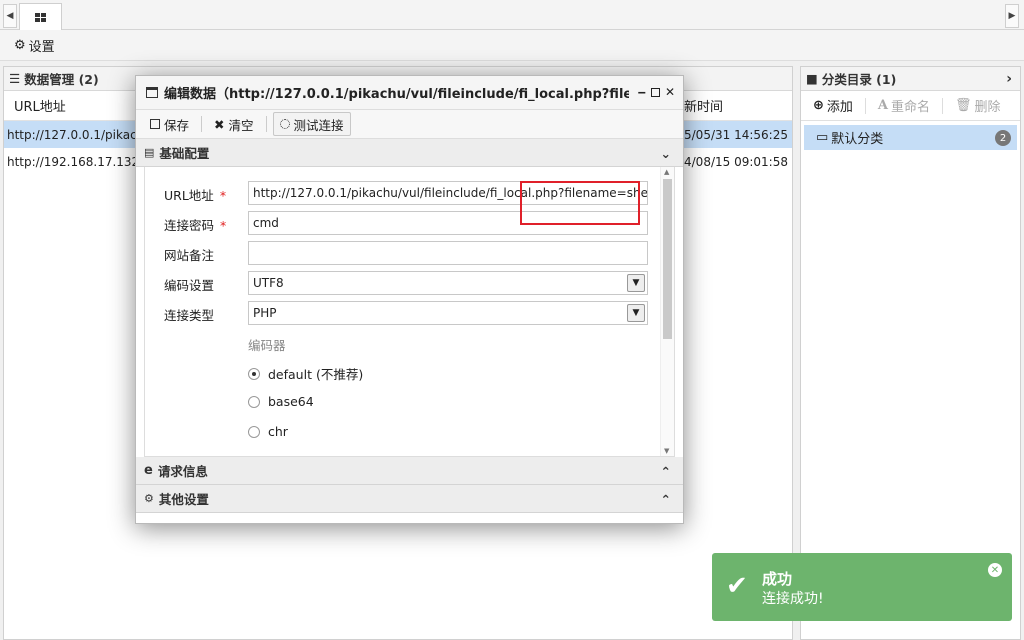  I want to click on gears-icon: ⚙, so click(149, 498).